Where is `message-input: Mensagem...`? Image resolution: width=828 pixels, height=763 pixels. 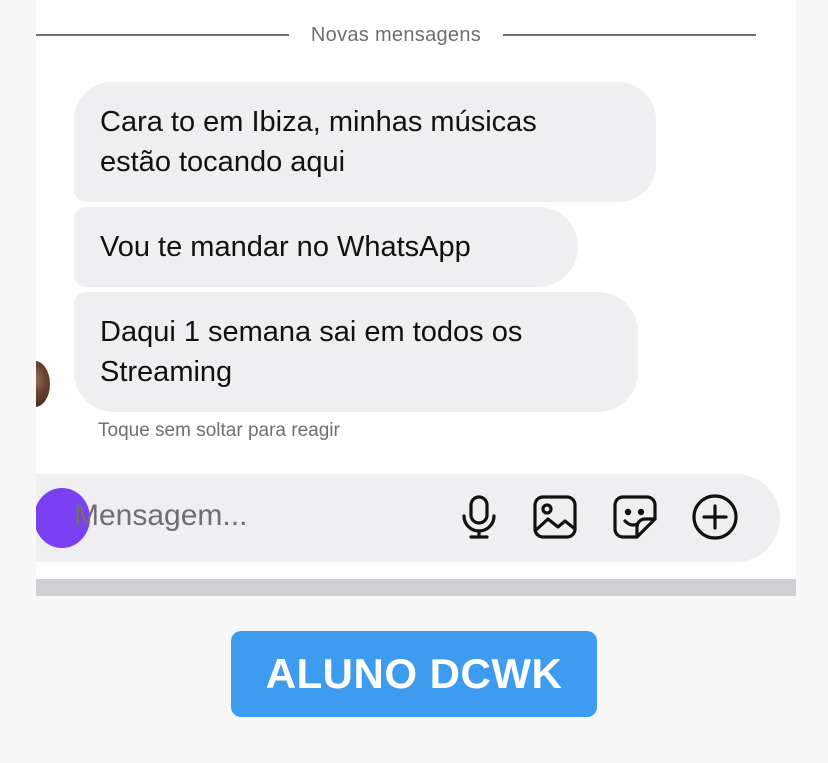
message-input: Mensagem... is located at coordinates (160, 516).